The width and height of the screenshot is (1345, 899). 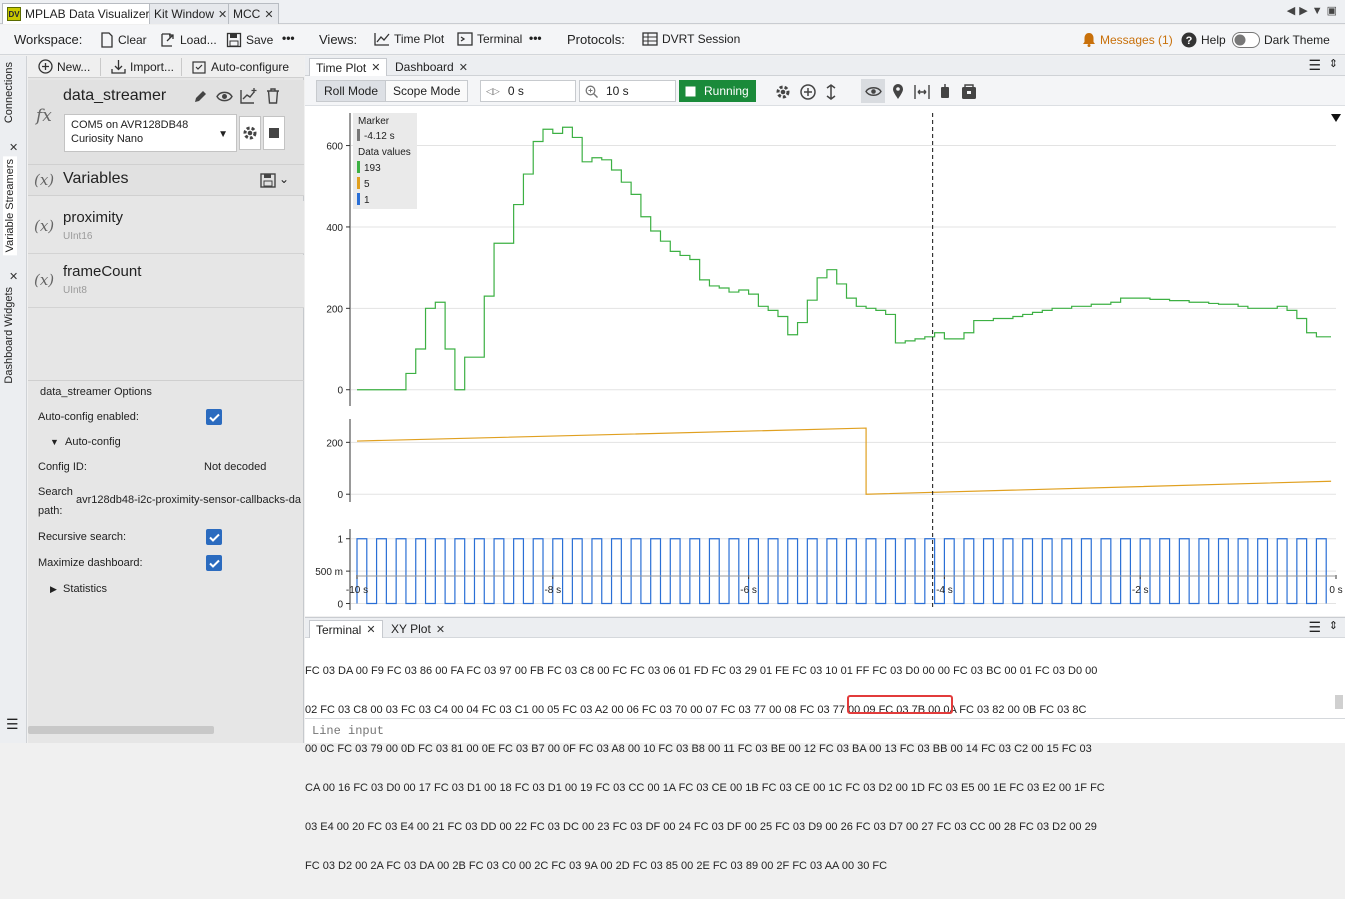 I want to click on views-more-button: •••, so click(x=535, y=38).